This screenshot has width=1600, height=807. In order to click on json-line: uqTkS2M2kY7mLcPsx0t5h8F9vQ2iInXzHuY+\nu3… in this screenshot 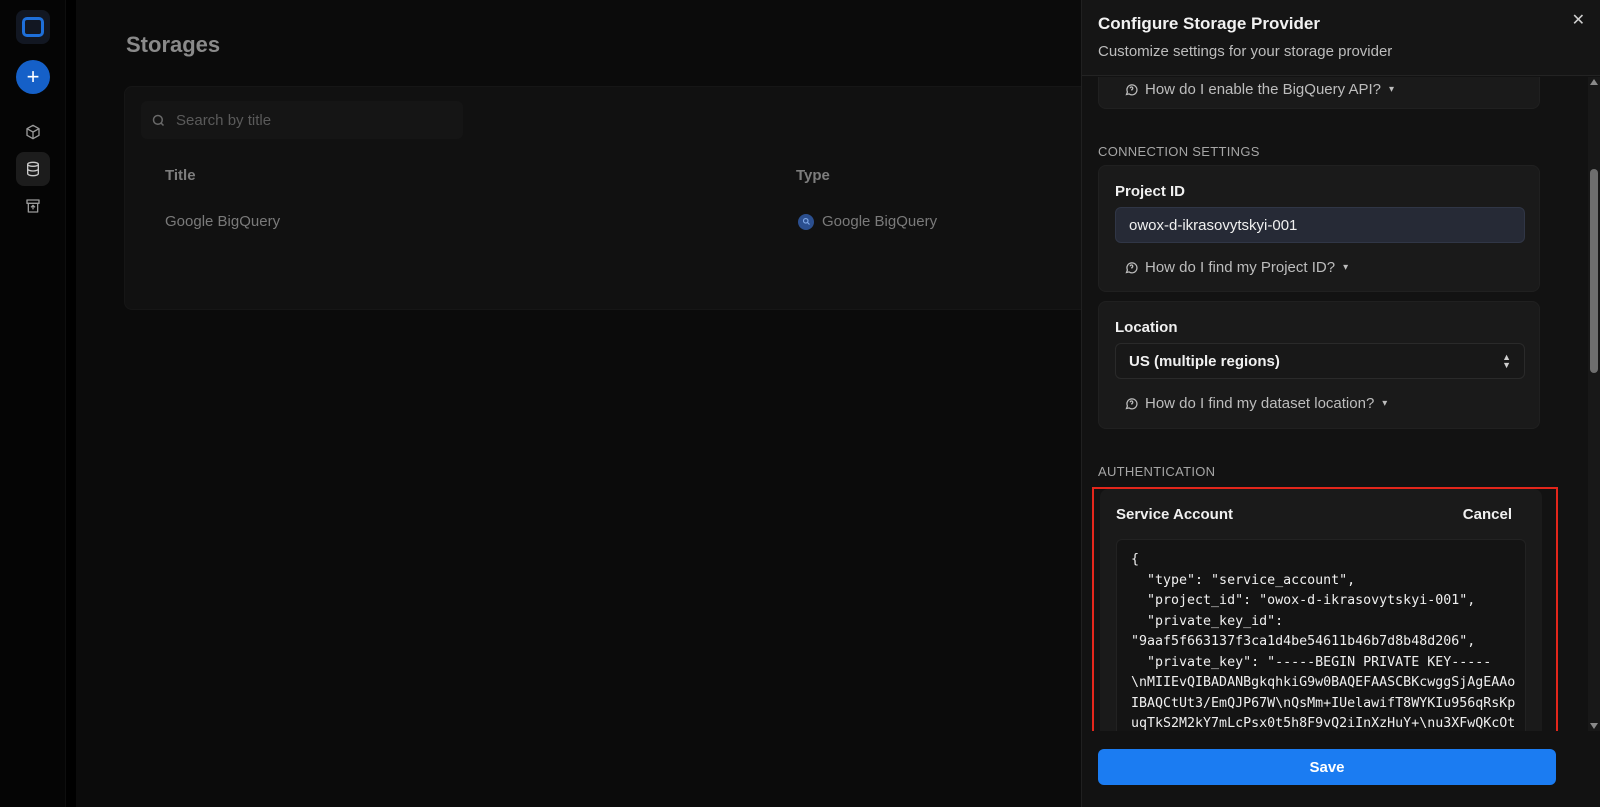, I will do `click(1323, 723)`.